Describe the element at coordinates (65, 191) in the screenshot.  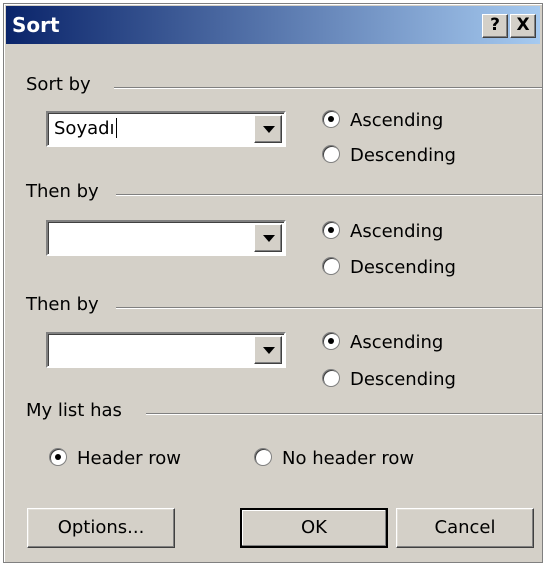
I see `then-by-1-label: Then by` at that location.